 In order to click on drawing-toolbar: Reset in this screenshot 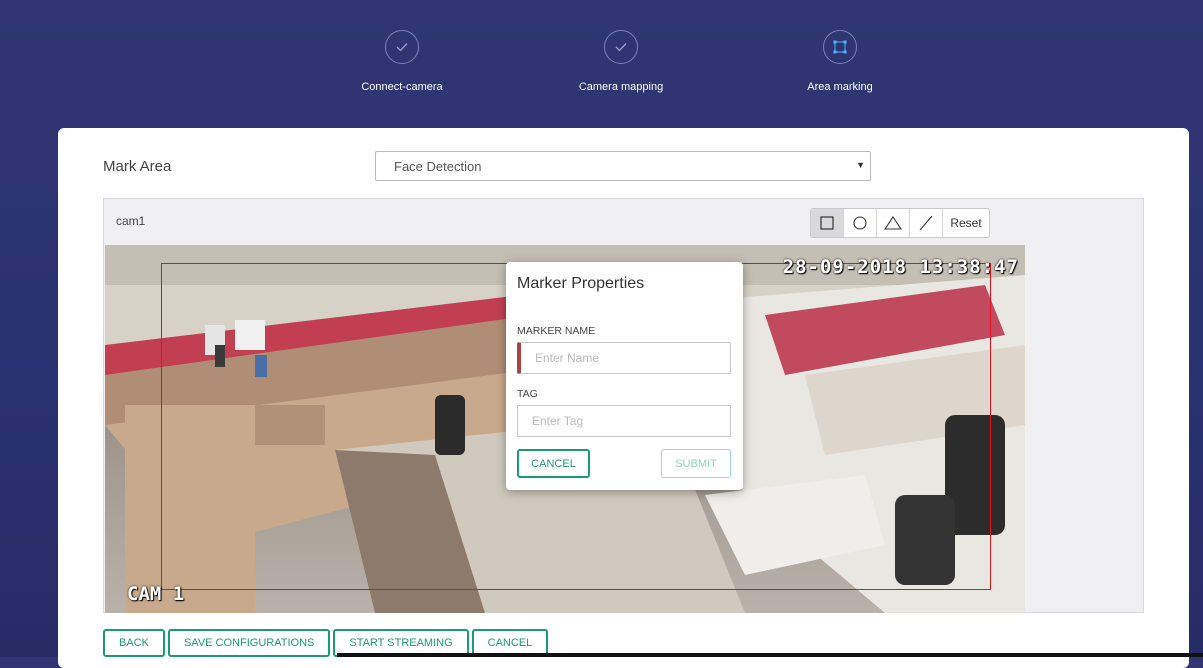, I will do `click(900, 223)`.